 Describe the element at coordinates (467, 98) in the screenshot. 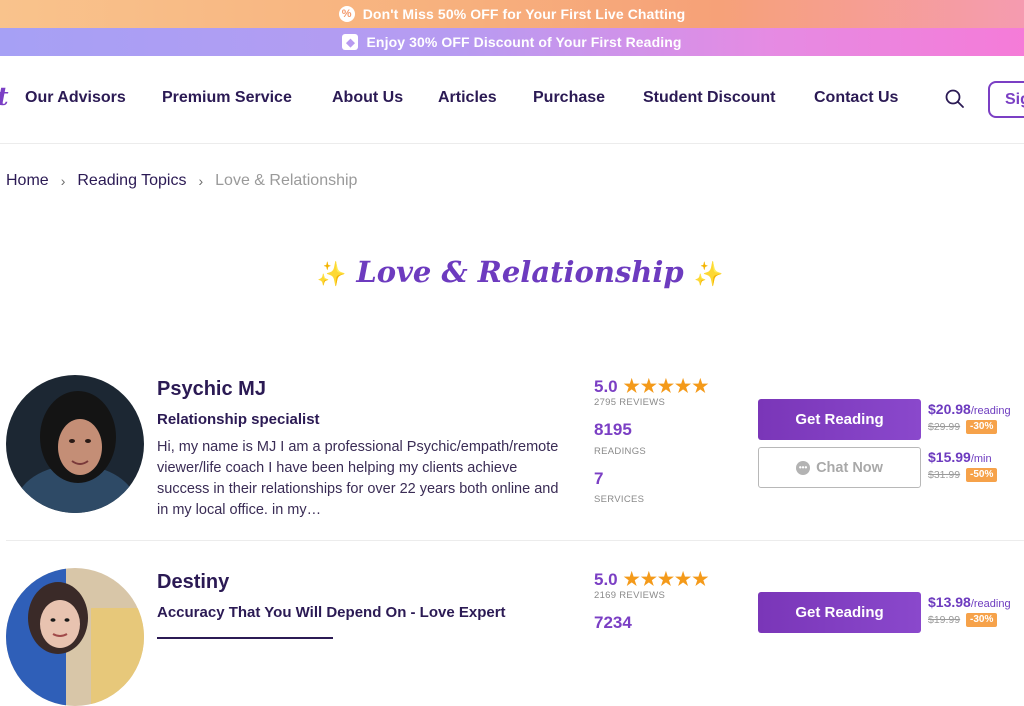

I see `nav-item-articles: Articles` at that location.